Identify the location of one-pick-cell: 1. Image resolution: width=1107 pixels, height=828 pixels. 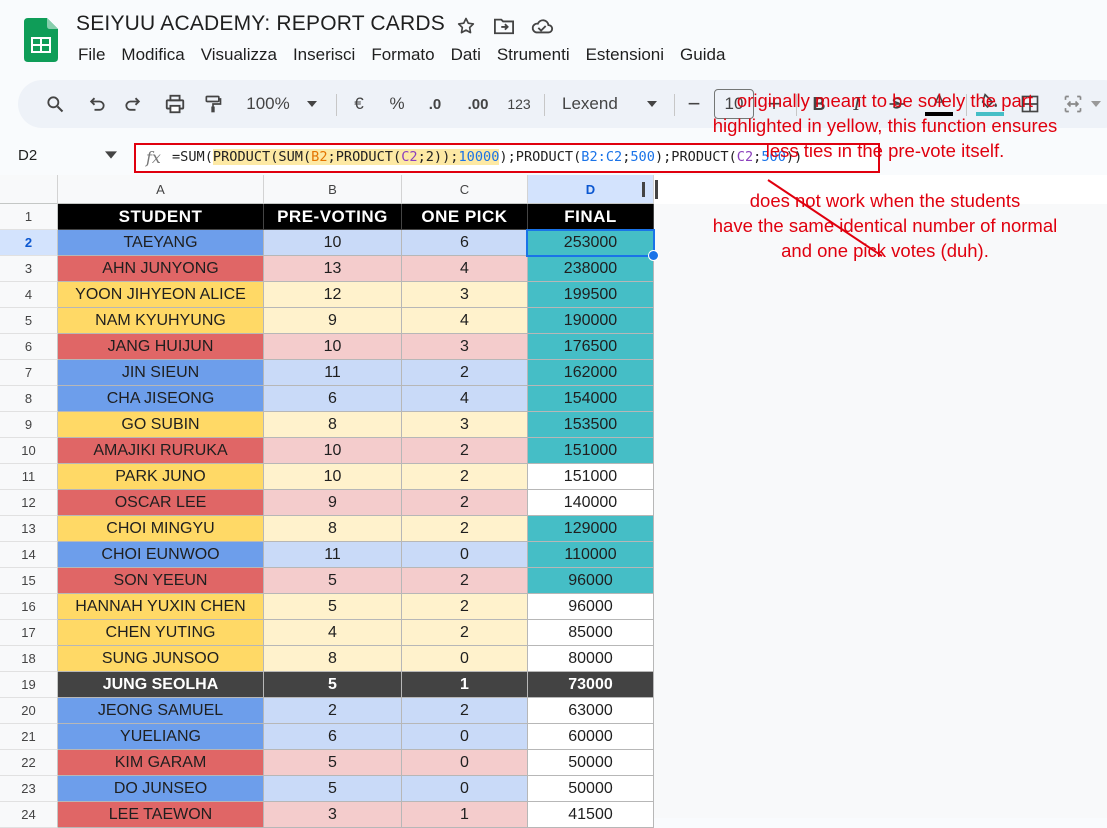
(465, 815).